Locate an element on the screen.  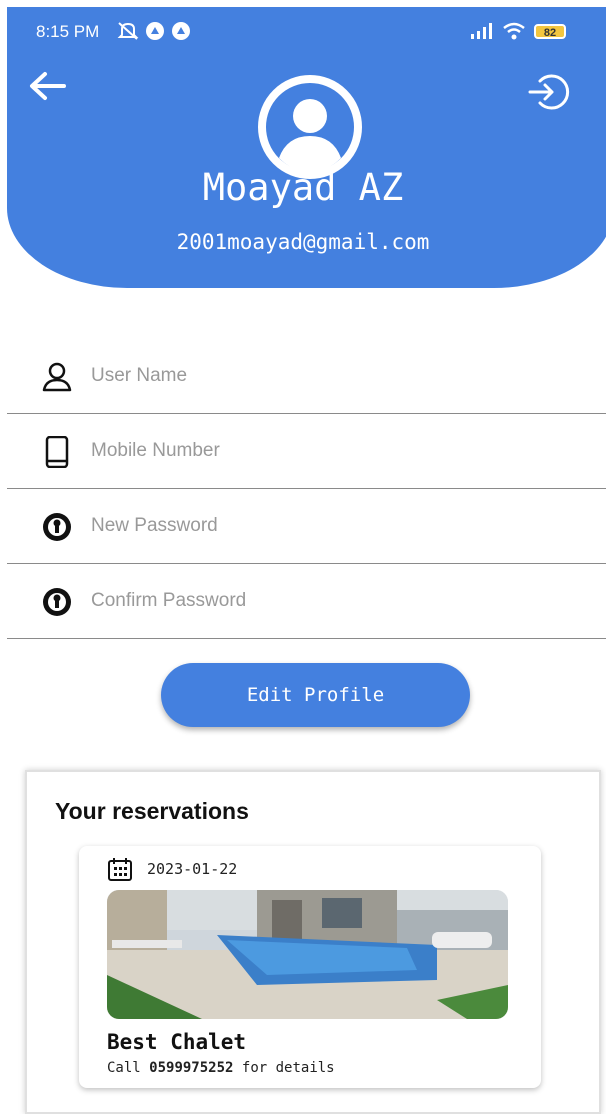
phone-icon is located at coordinates (57, 452).